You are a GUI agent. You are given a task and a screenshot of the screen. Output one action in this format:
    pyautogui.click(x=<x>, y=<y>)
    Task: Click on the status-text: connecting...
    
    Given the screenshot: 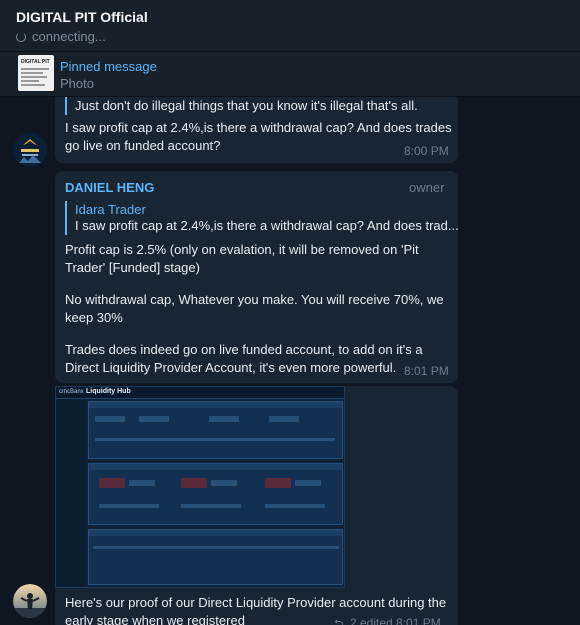 What is the action you would take?
    pyautogui.click(x=69, y=36)
    